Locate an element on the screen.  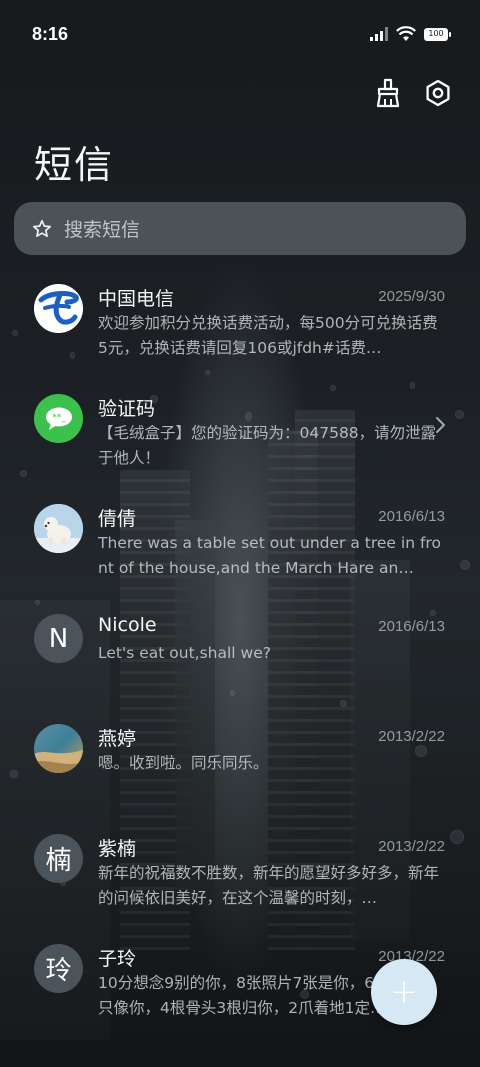
conversation-name: 子玲 is located at coordinates (117, 959).